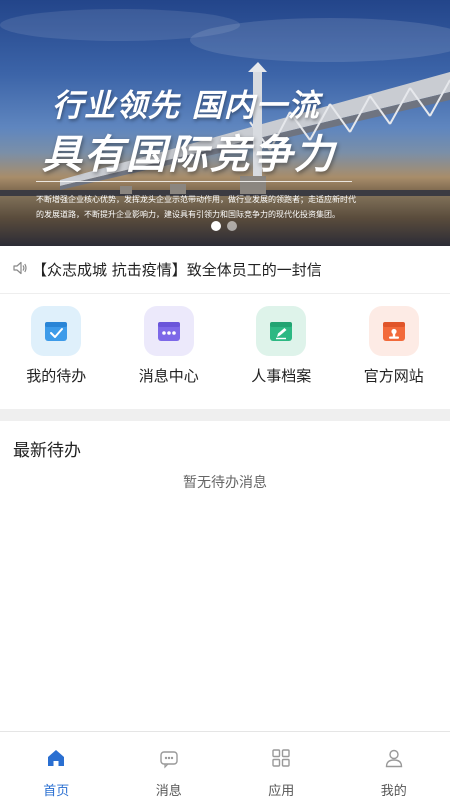  Describe the element at coordinates (47, 451) in the screenshot. I see `latest-todo-title: 最新待办` at that location.